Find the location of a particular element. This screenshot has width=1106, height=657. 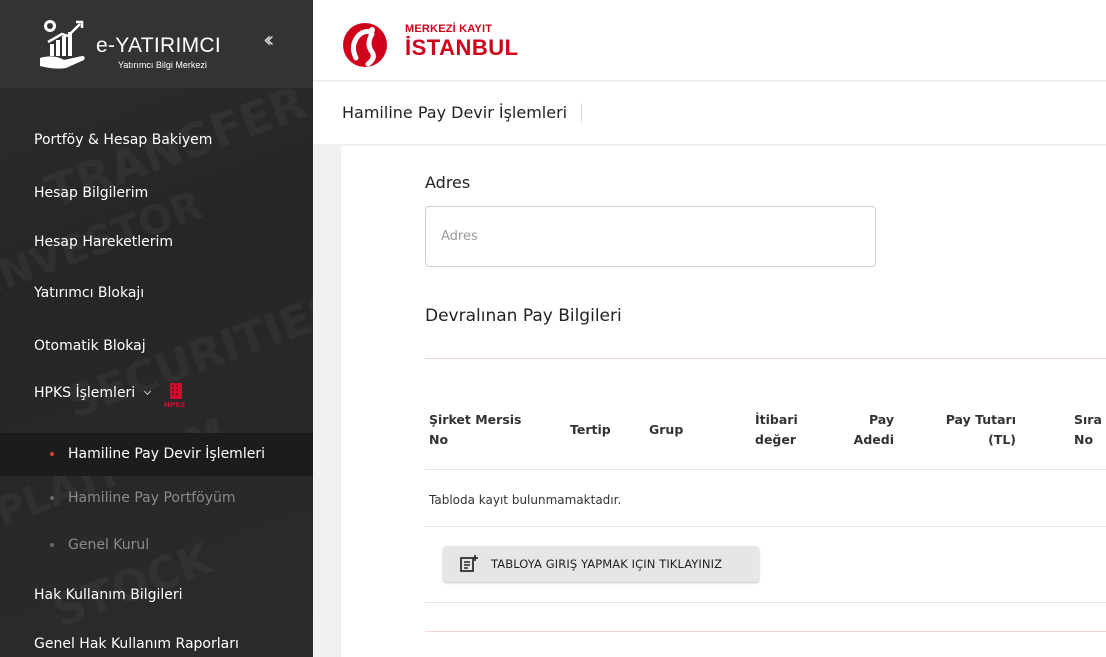

sidebar-logo-area: e-YATIRIMCI Yatırımcı Bilgi Merkezi ‹‹ is located at coordinates (156, 44).